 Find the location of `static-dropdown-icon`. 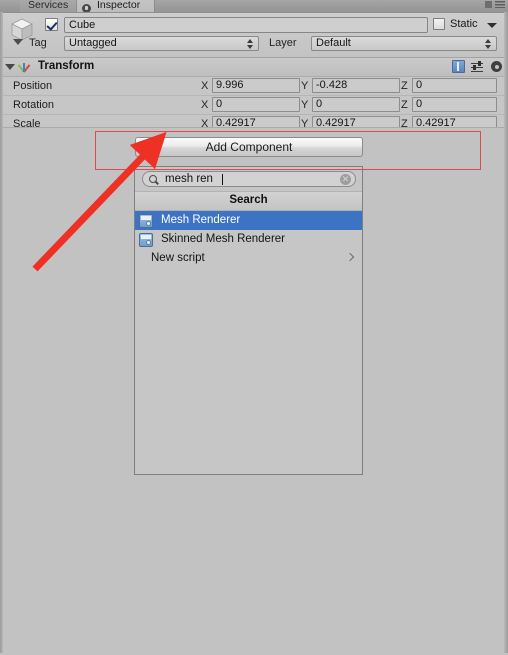

static-dropdown-icon is located at coordinates (492, 25).